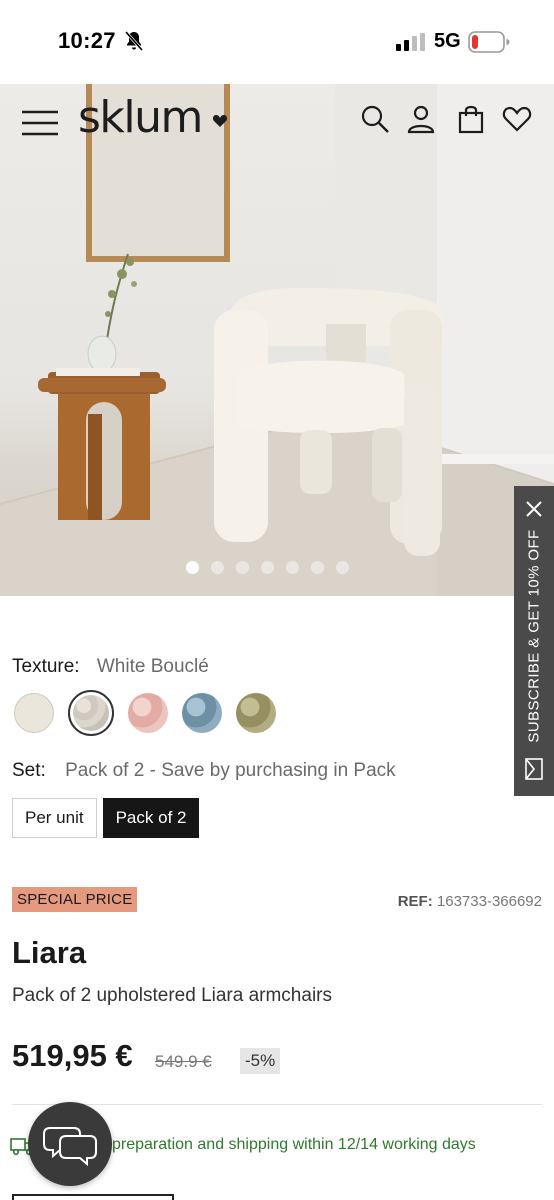  Describe the element at coordinates (415, 901) in the screenshot. I see `ref-label: REF:` at that location.